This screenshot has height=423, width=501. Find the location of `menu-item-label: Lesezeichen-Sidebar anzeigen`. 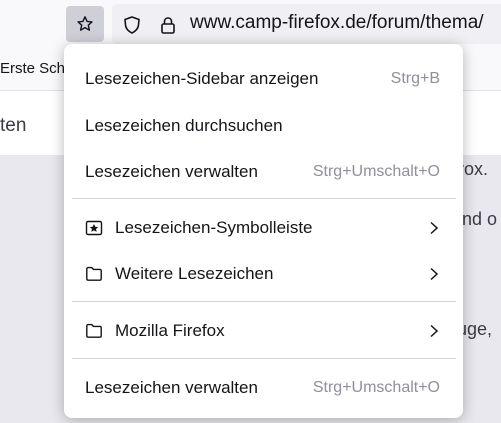

menu-item-label: Lesezeichen-Sidebar anzeigen is located at coordinates (202, 78).